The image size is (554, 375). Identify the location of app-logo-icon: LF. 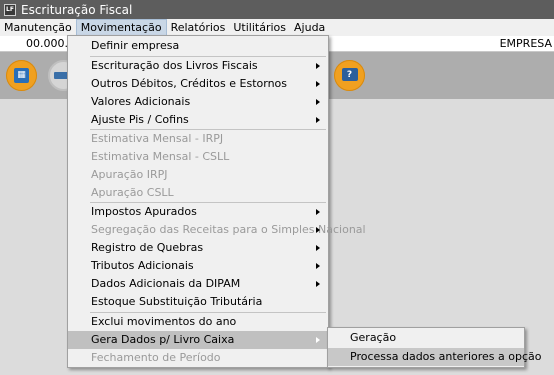
(10, 9).